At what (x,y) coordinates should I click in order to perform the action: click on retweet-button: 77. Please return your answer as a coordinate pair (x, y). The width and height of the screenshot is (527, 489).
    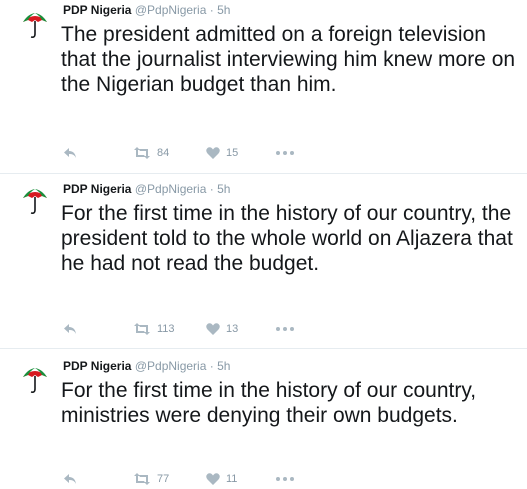
    Looking at the image, I should click on (151, 479).